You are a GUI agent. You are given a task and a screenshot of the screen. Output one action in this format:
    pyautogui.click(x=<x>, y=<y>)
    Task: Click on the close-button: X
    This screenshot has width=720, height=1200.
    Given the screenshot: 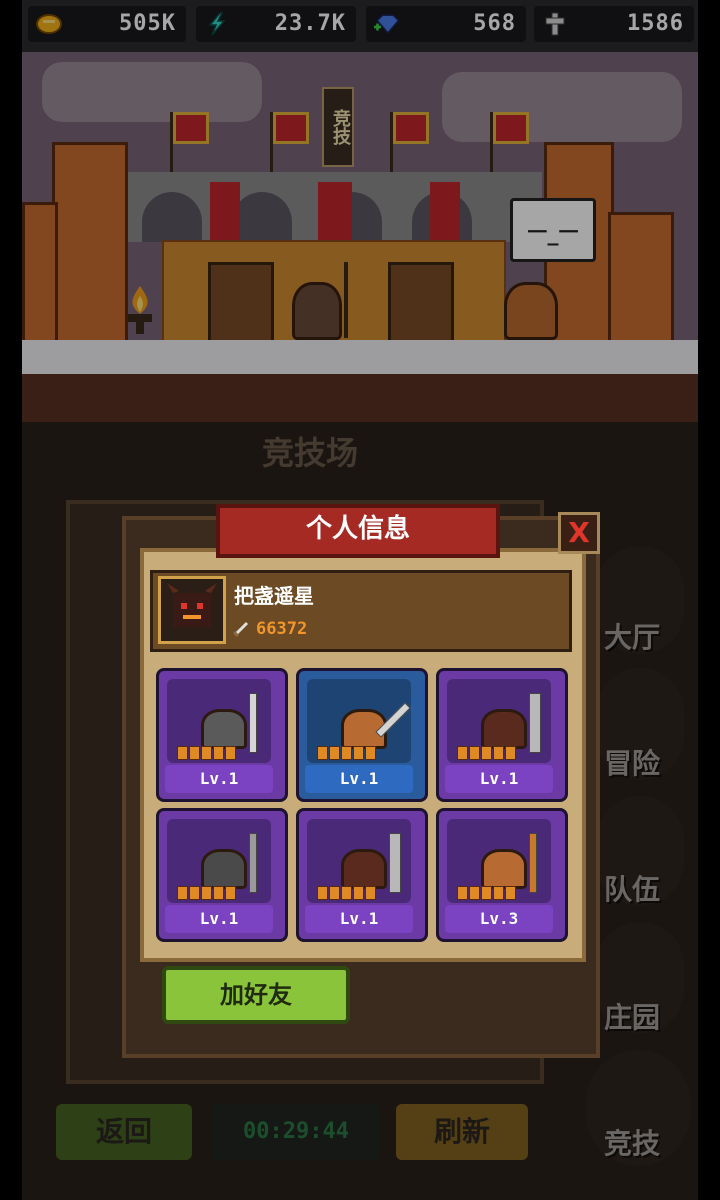 What is the action you would take?
    pyautogui.click(x=579, y=533)
    